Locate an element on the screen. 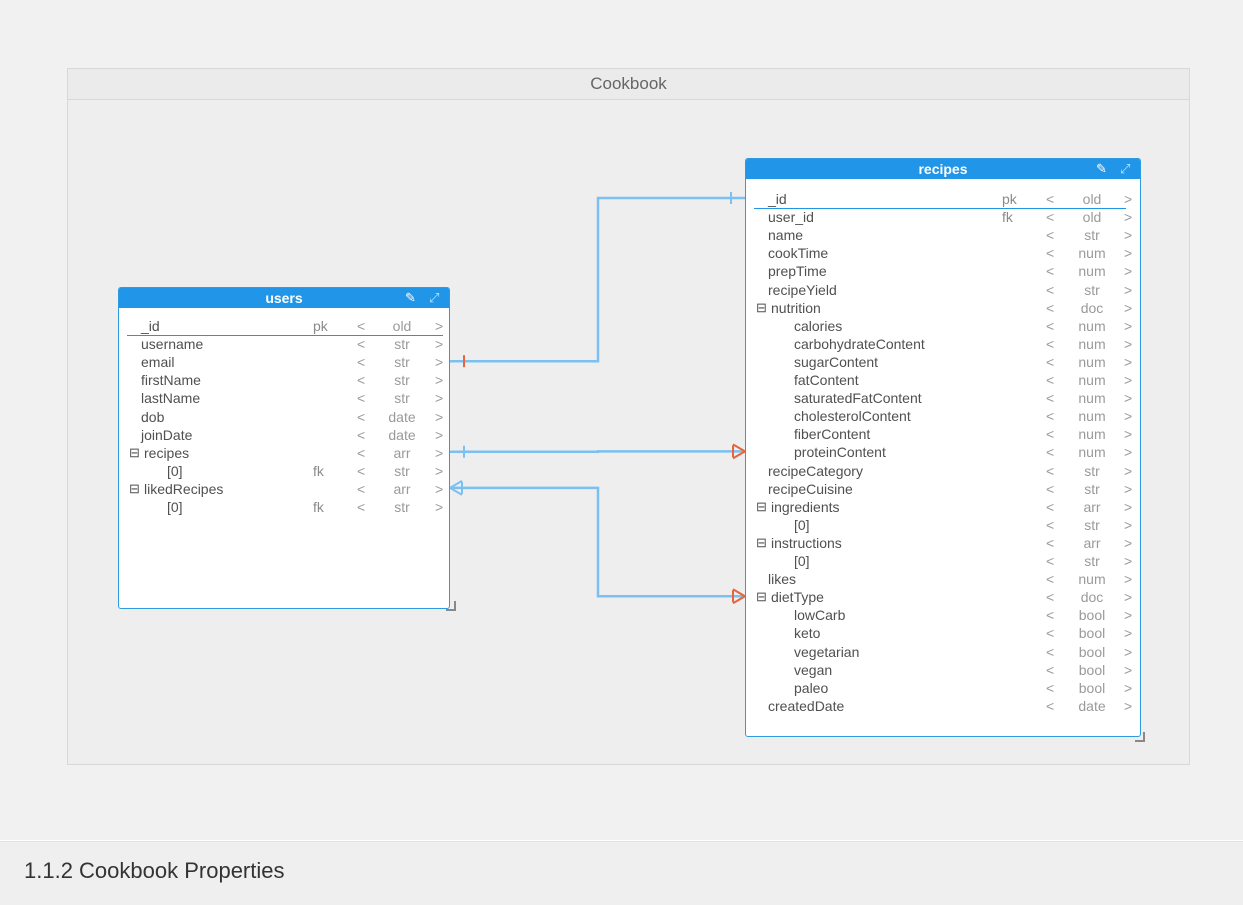 This screenshot has height=905, width=1243. field-row: _idpk<old> is located at coordinates (943, 199).